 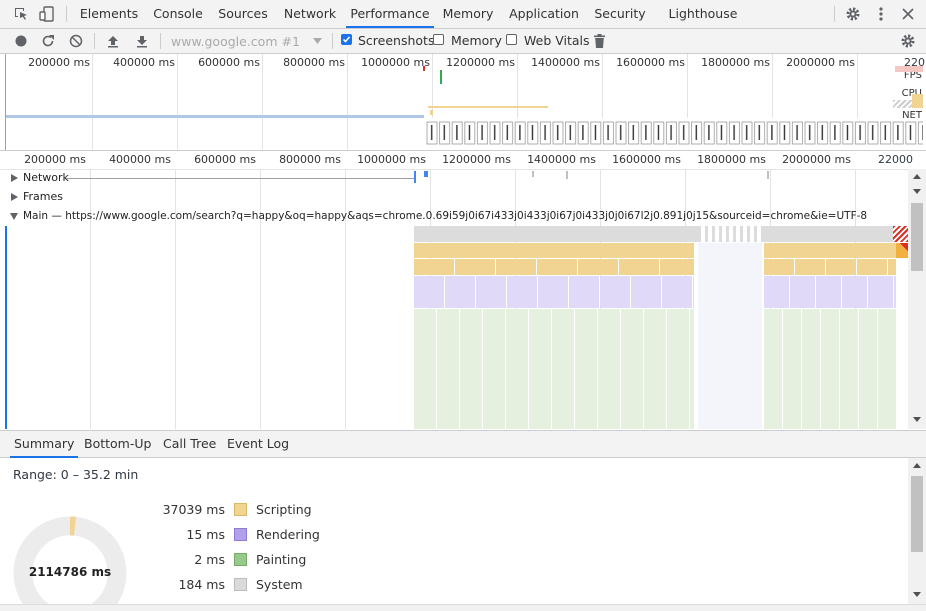 I want to click on record-icon, so click(x=21, y=41).